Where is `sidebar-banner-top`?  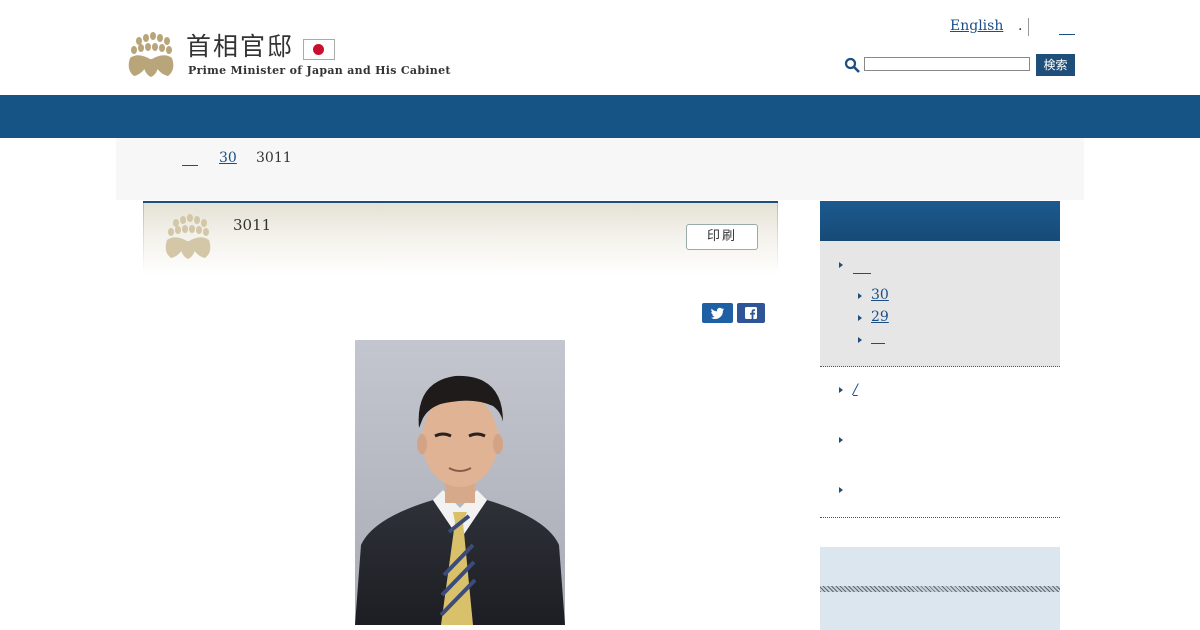
sidebar-banner-top is located at coordinates (940, 566).